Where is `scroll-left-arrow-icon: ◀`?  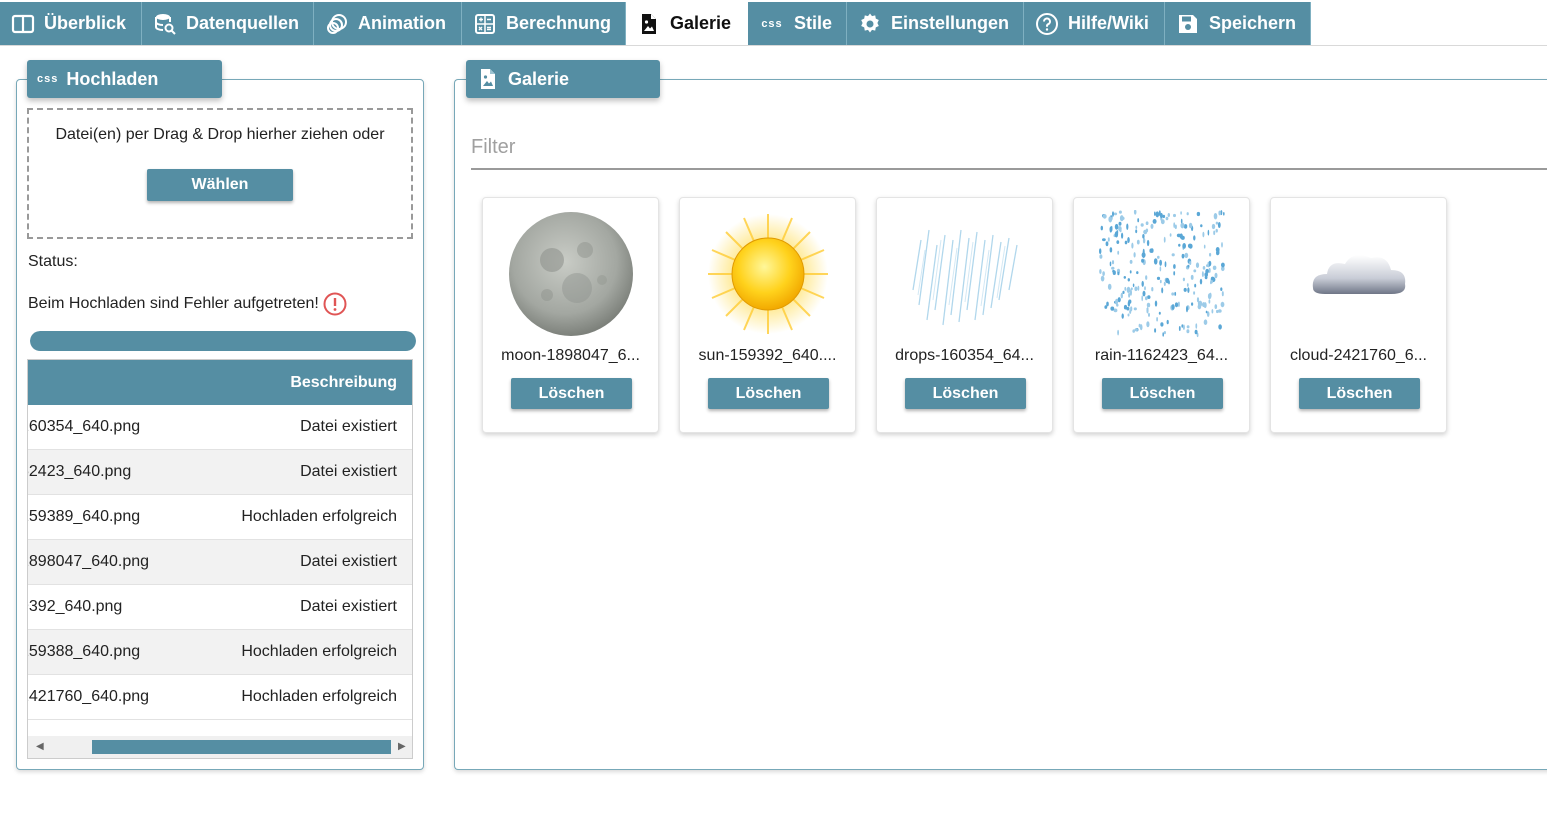 scroll-left-arrow-icon: ◀ is located at coordinates (40, 746).